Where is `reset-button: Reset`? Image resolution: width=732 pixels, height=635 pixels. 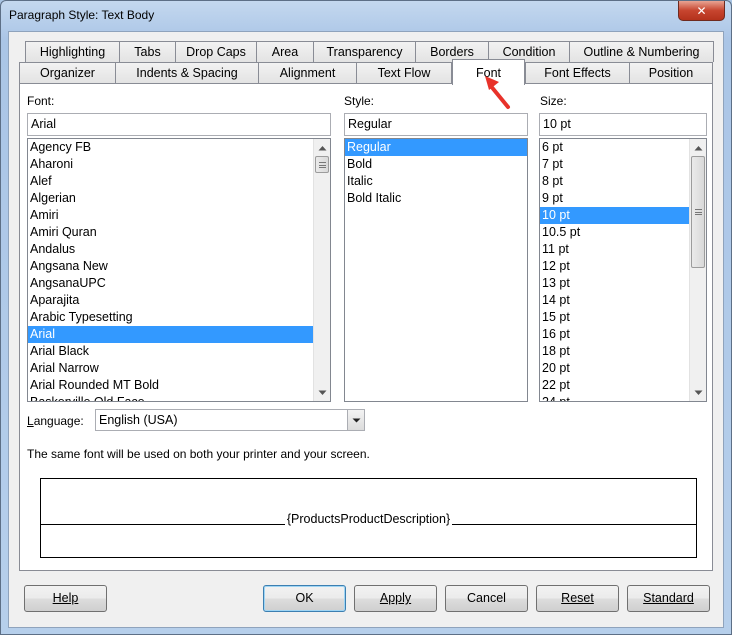
reset-button: Reset is located at coordinates (577, 598).